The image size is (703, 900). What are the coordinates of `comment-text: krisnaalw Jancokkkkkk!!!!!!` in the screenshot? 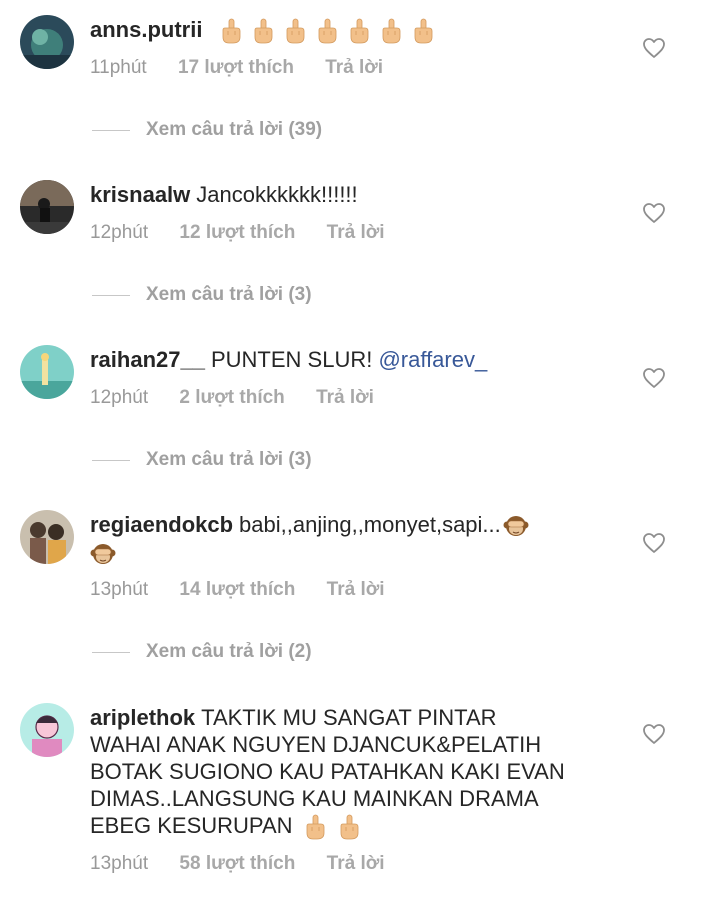 It's located at (350, 194).